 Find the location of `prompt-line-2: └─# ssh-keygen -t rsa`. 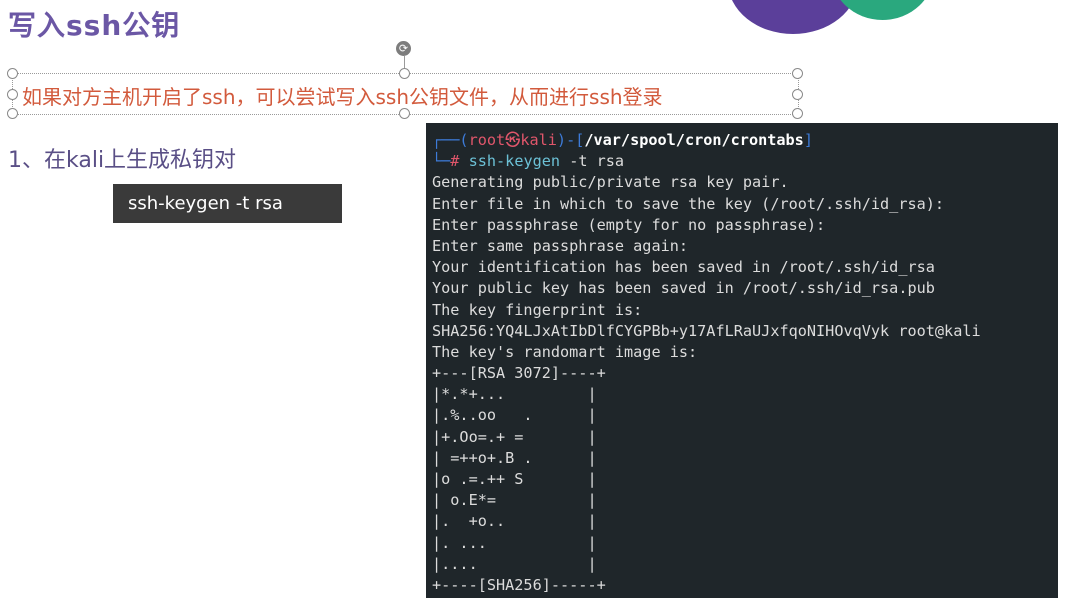

prompt-line-2: └─# ssh-keygen -t rsa is located at coordinates (528, 161).